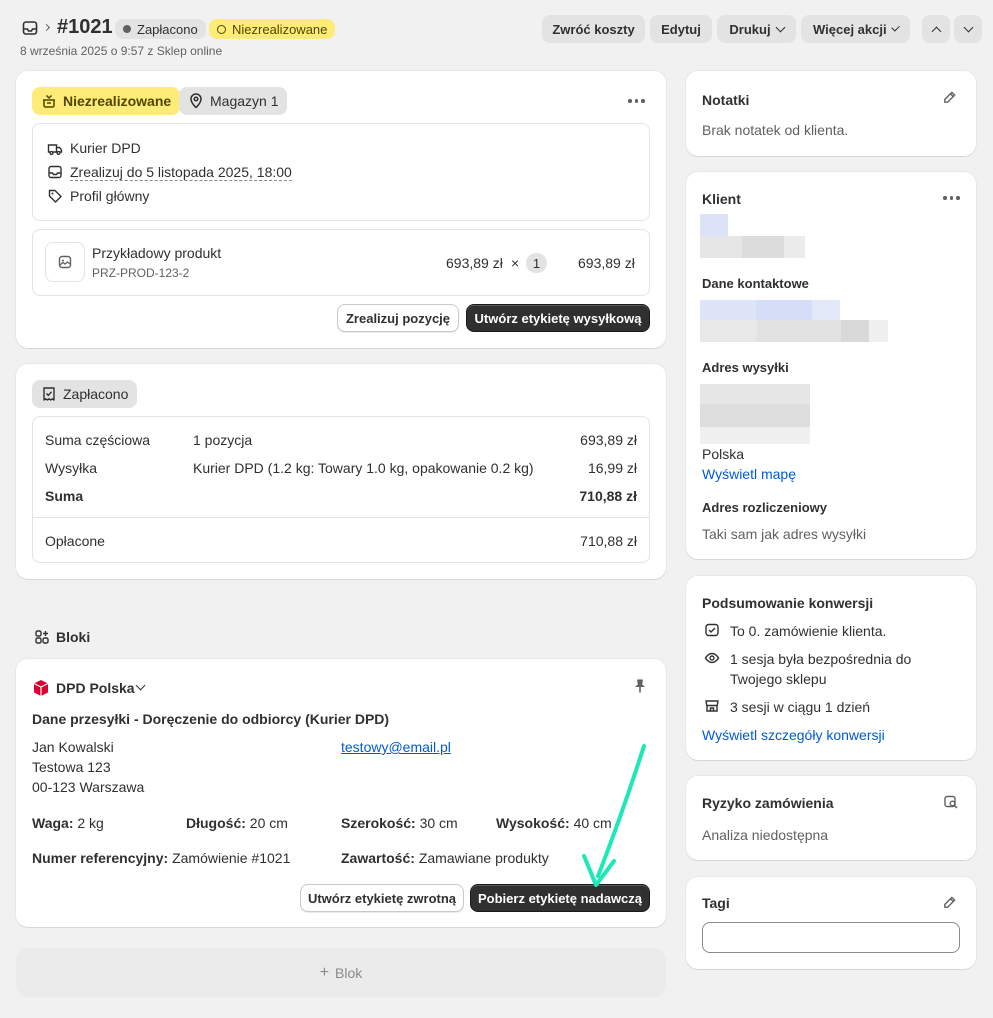 The height and width of the screenshot is (1018, 993). Describe the element at coordinates (71, 767) in the screenshot. I see `recipient-street: Testowa 123` at that location.